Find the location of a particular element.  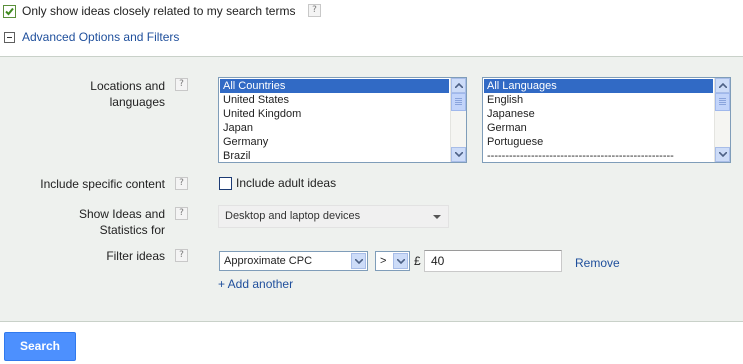

country-option: United Kingdom is located at coordinates (334, 114).